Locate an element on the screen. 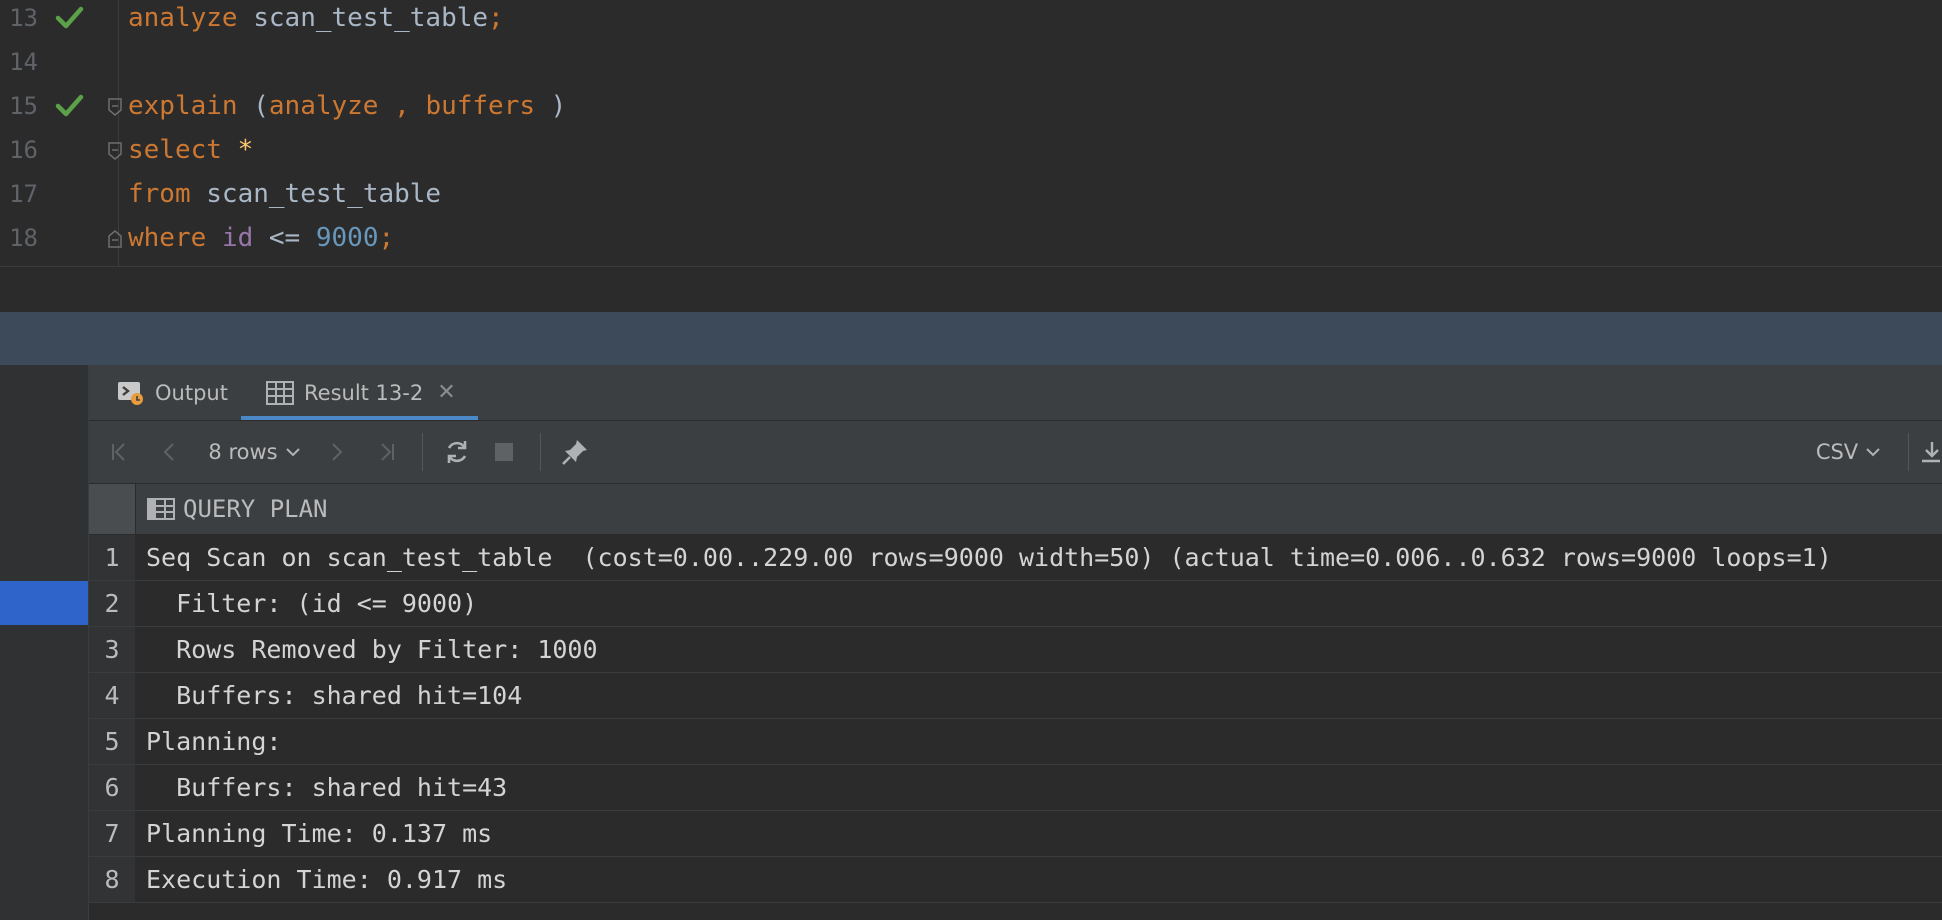 The height and width of the screenshot is (920, 1942). table-row: 6 Buffers: shared hit=43 is located at coordinates (1015, 788).